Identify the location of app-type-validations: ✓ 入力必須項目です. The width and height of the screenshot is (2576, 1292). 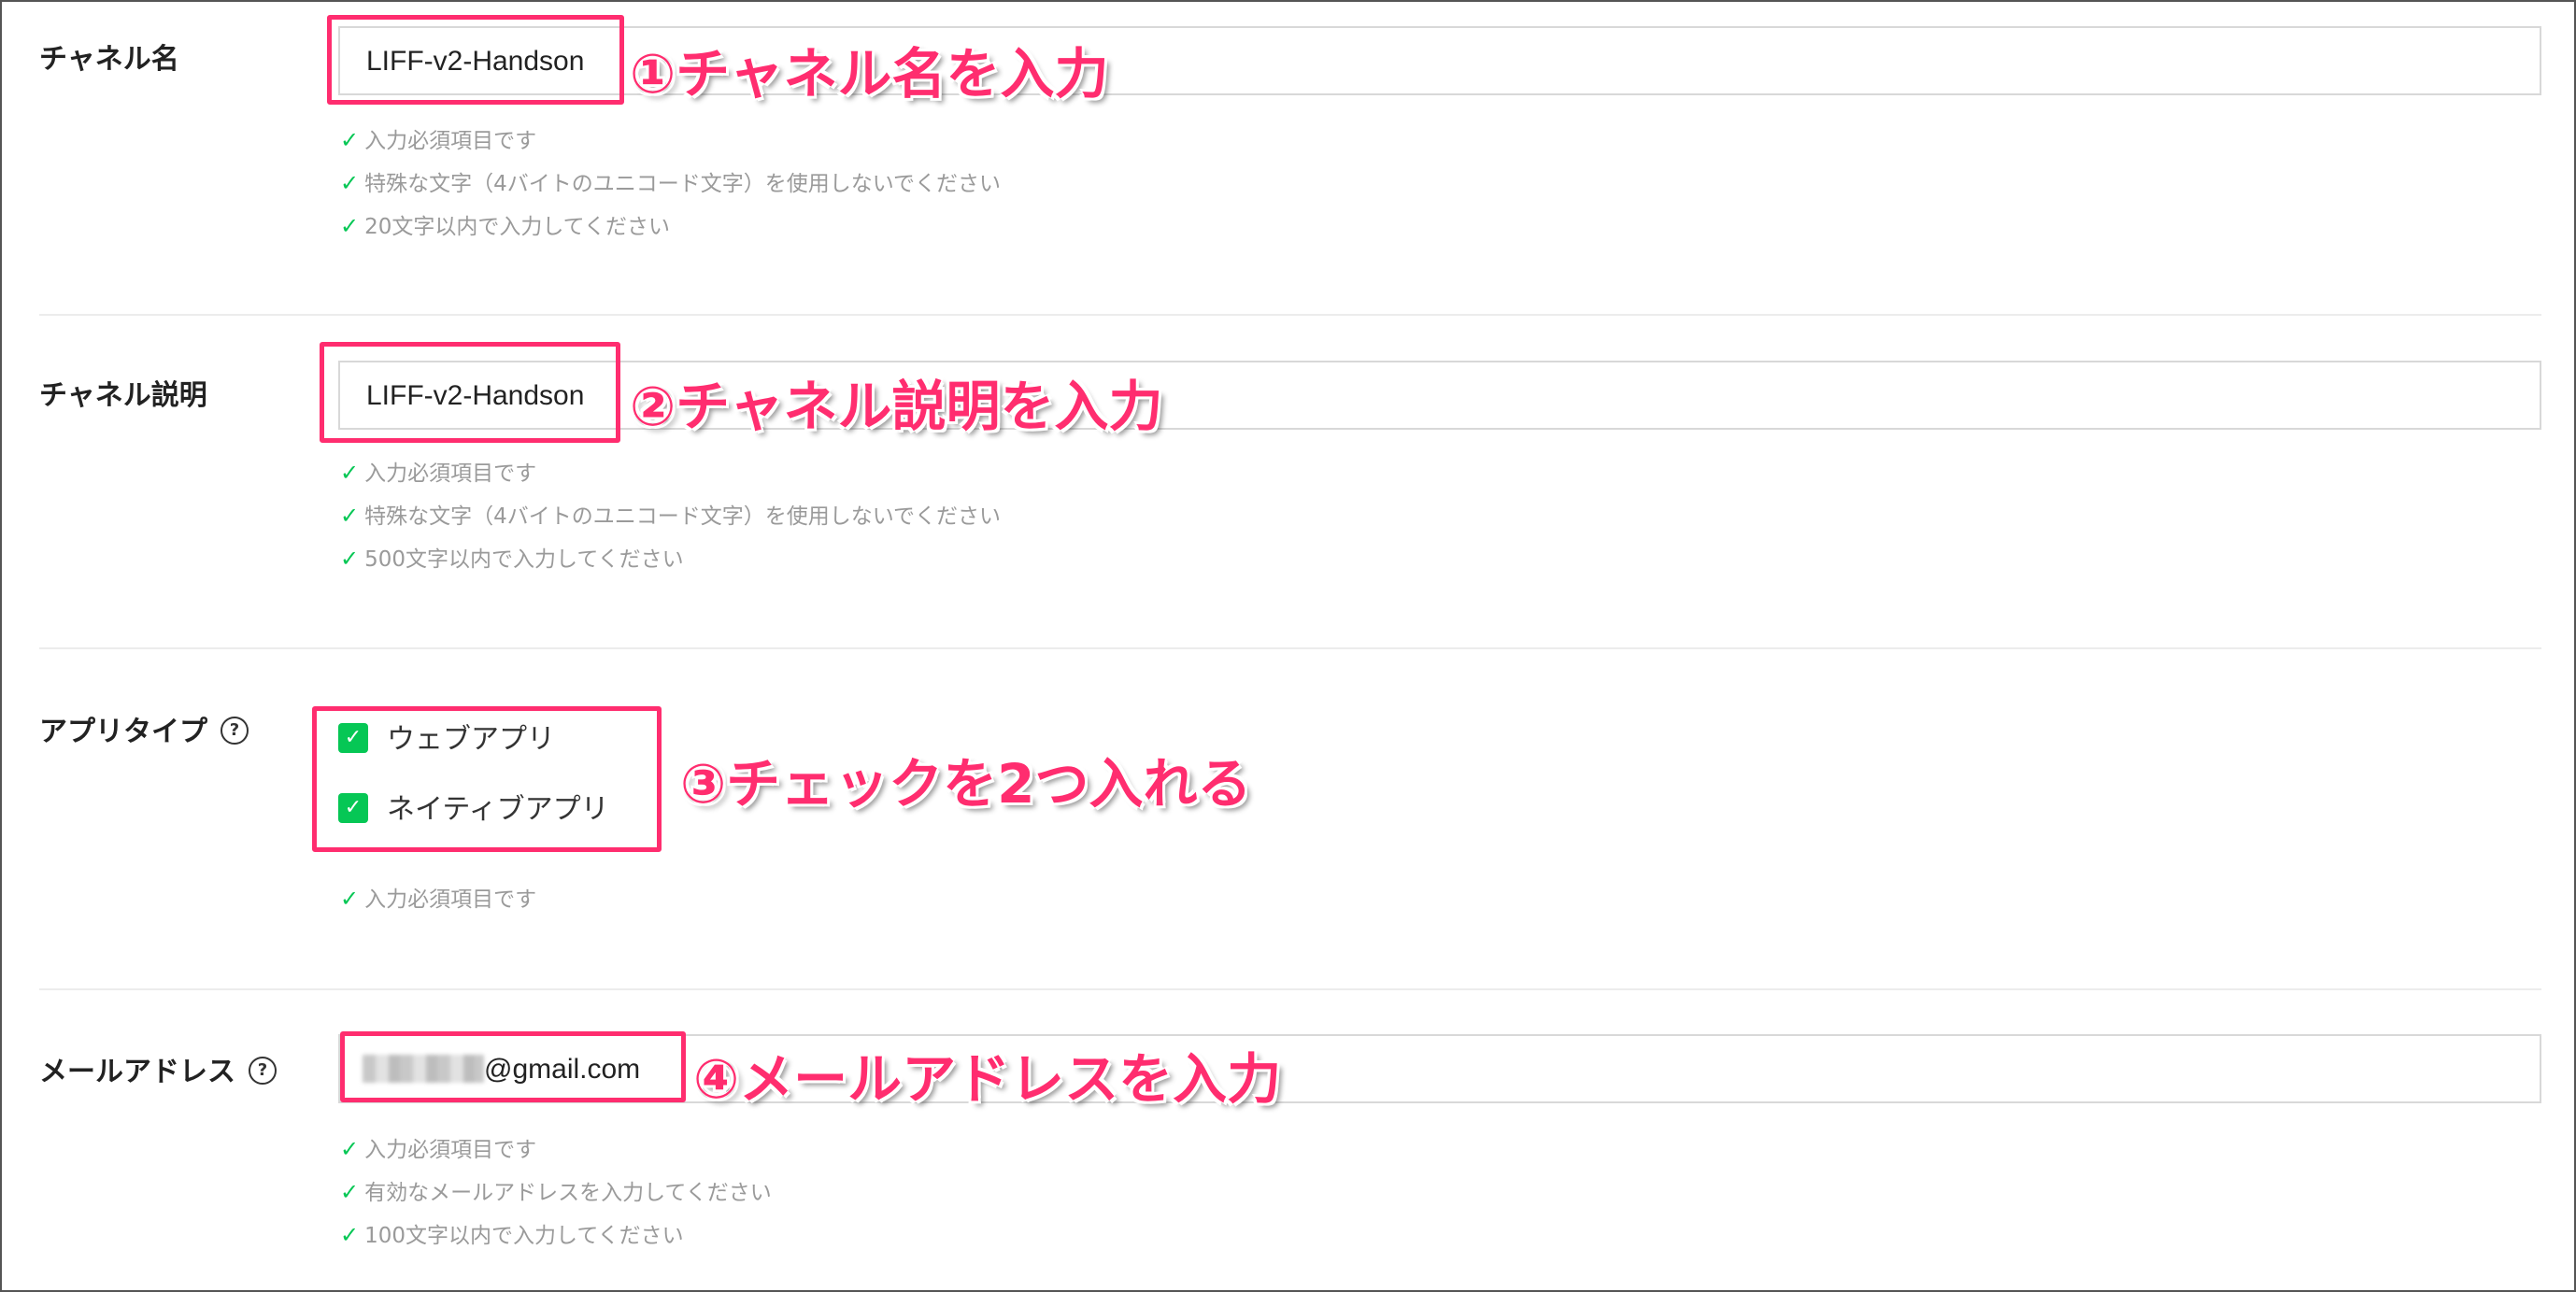
(438, 898).